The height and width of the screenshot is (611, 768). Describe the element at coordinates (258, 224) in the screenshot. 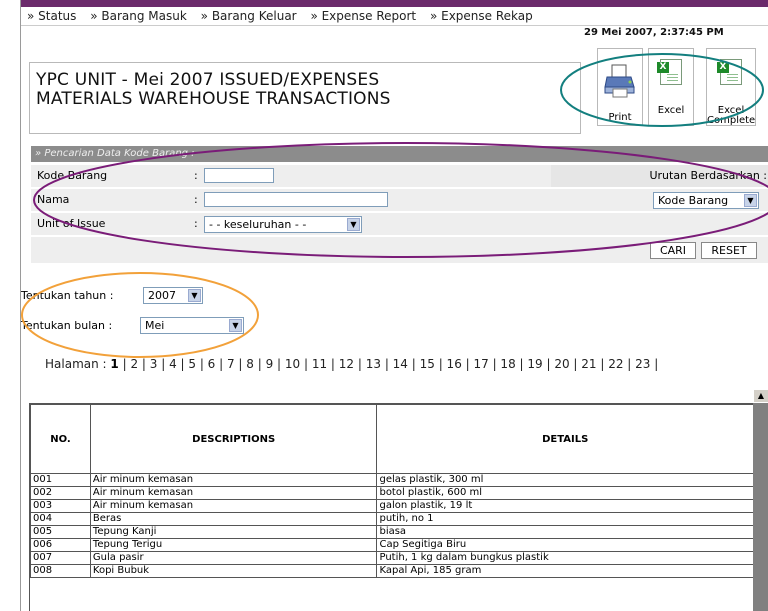

I see `unit-of-issue-value: - - keseluruhan - -` at that location.